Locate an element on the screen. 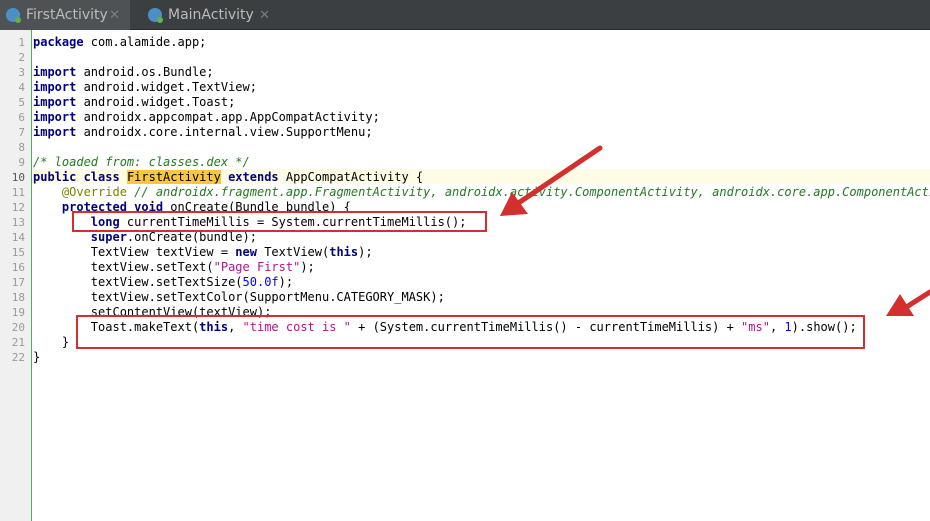 Image resolution: width=930 pixels, height=521 pixels. tab-label: FirstActivity is located at coordinates (67, 15).